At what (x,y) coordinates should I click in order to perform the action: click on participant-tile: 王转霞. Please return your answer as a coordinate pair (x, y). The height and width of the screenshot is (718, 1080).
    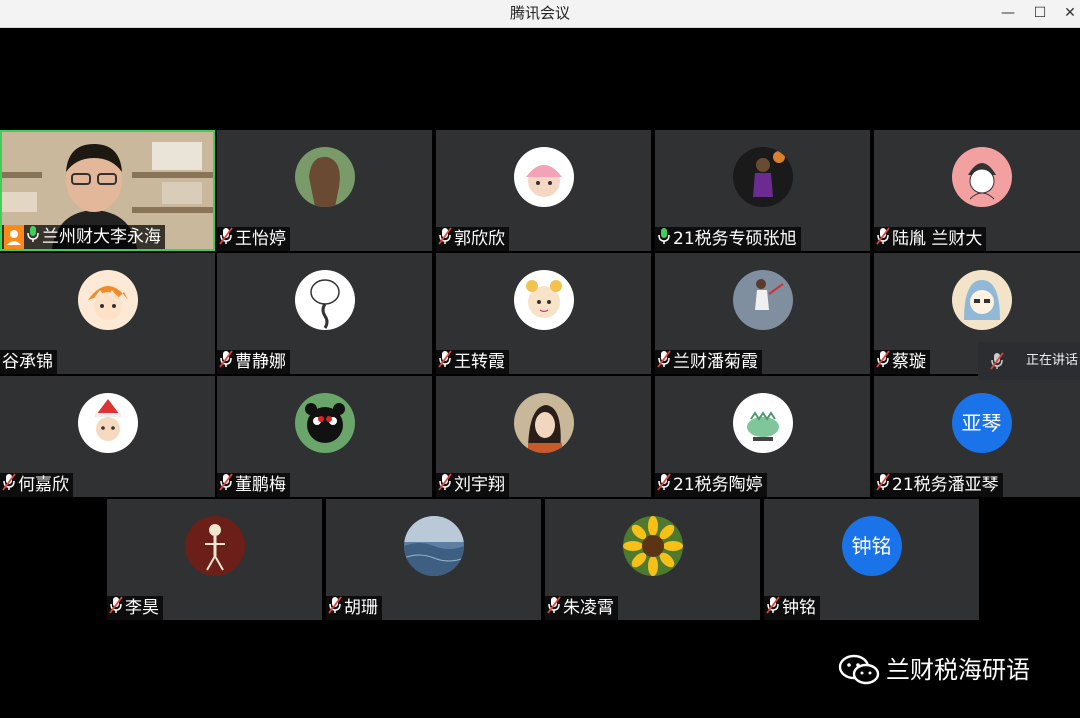
    Looking at the image, I should click on (543, 313).